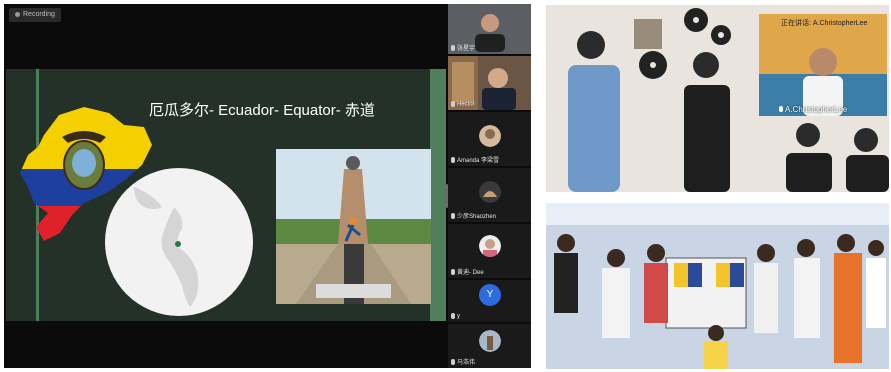 This screenshot has width=891, height=372. What do you see at coordinates (179, 242) in the screenshot?
I see `globe-image` at bounding box center [179, 242].